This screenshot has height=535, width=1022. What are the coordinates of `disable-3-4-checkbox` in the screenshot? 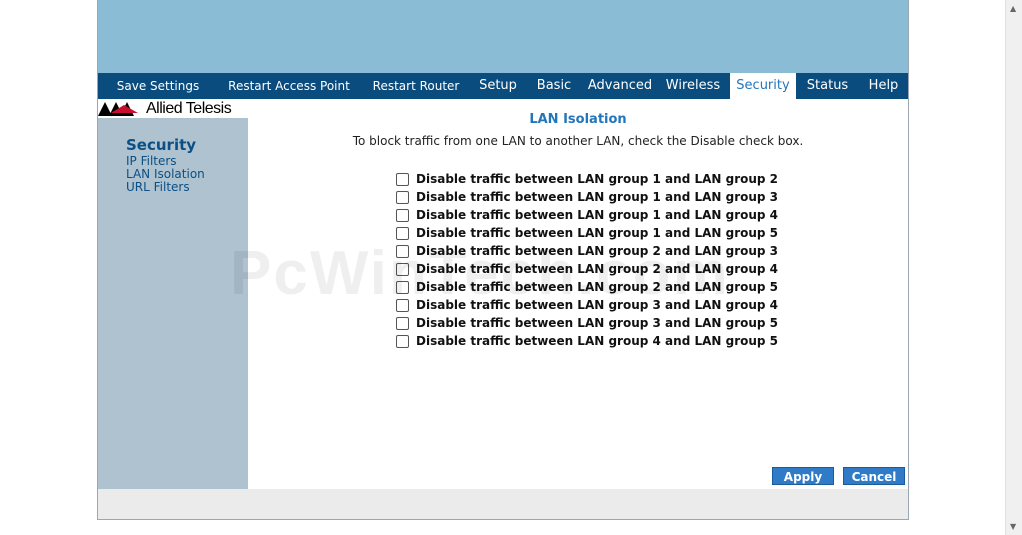 It's located at (402, 305).